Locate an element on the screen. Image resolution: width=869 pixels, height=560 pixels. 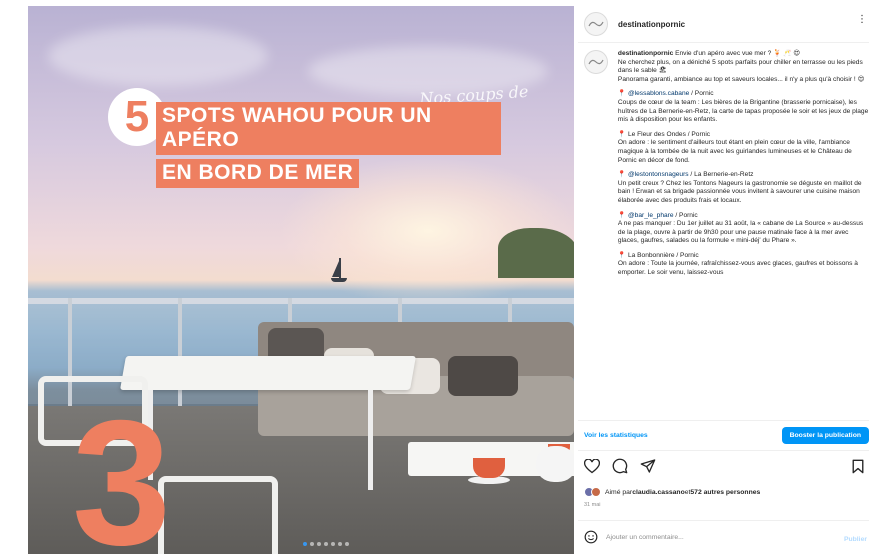
title-line-2: EN BORD DE MER is located at coordinates (258, 173).